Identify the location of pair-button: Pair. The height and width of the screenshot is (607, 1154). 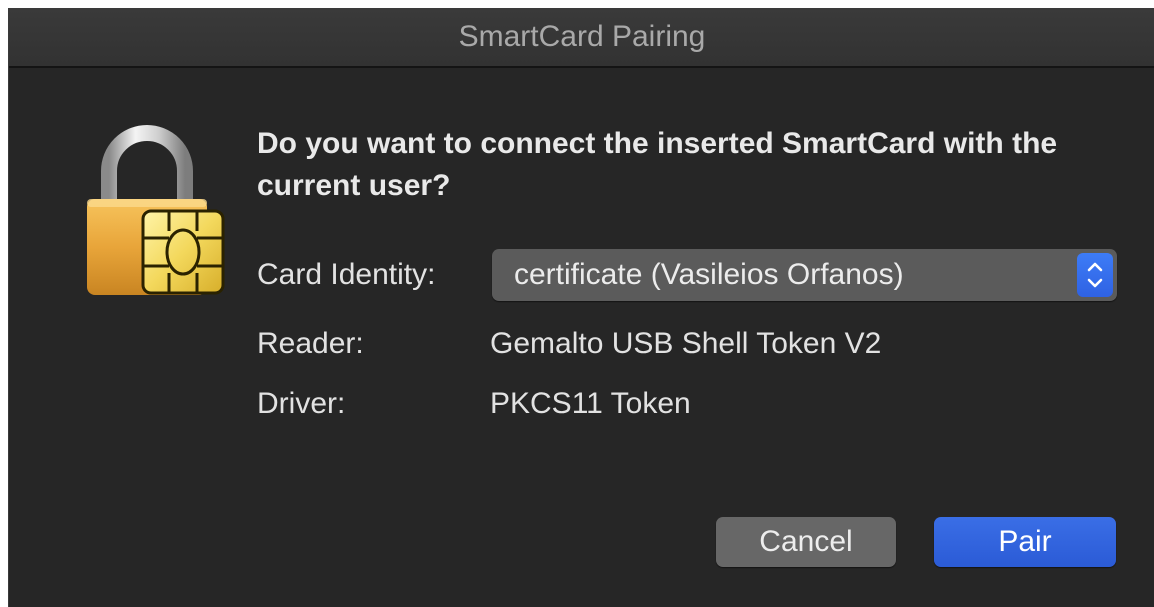
(1025, 542).